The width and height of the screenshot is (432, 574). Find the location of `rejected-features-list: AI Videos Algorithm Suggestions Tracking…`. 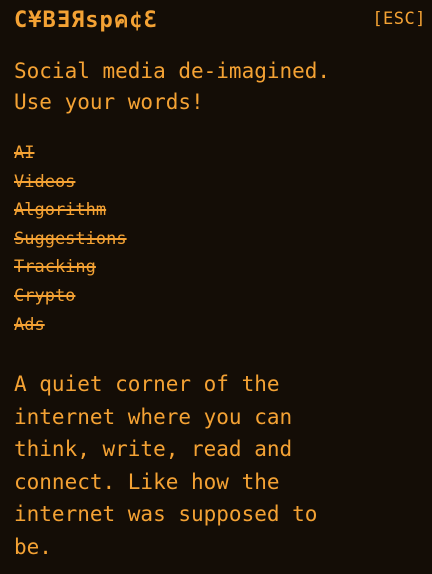

rejected-features-list: AI Videos Algorithm Suggestions Tracking… is located at coordinates (70, 239).